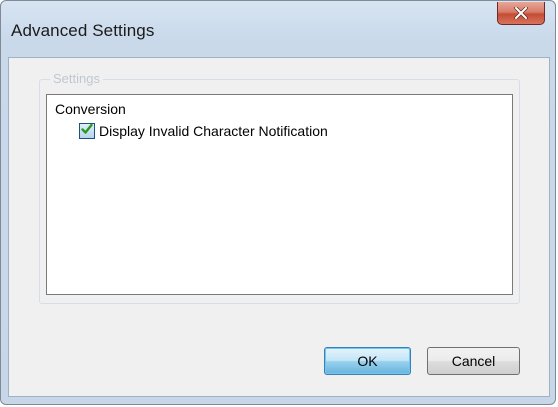 The width and height of the screenshot is (558, 407). What do you see at coordinates (76, 78) in the screenshot?
I see `settings-group-label: Settings` at bounding box center [76, 78].